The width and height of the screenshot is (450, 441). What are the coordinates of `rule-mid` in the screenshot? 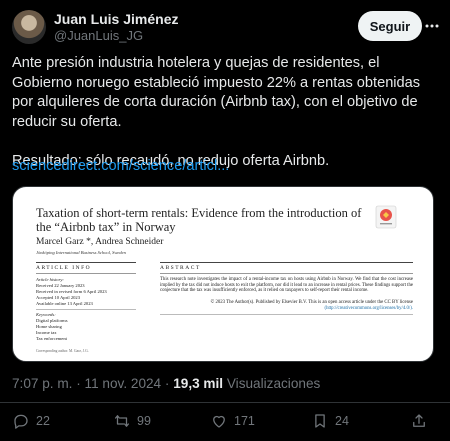 It's located at (86, 273).